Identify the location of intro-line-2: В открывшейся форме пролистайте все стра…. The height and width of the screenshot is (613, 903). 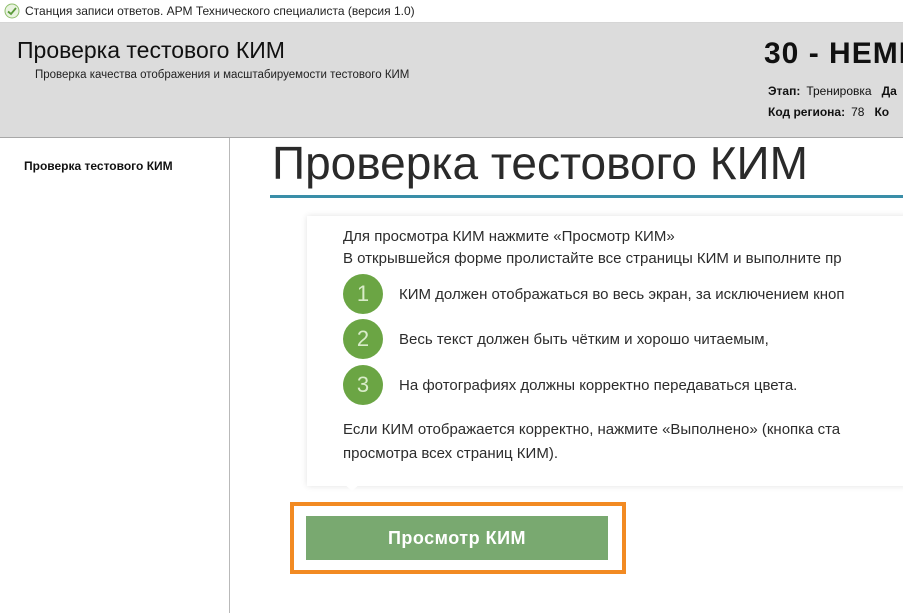
(592, 258).